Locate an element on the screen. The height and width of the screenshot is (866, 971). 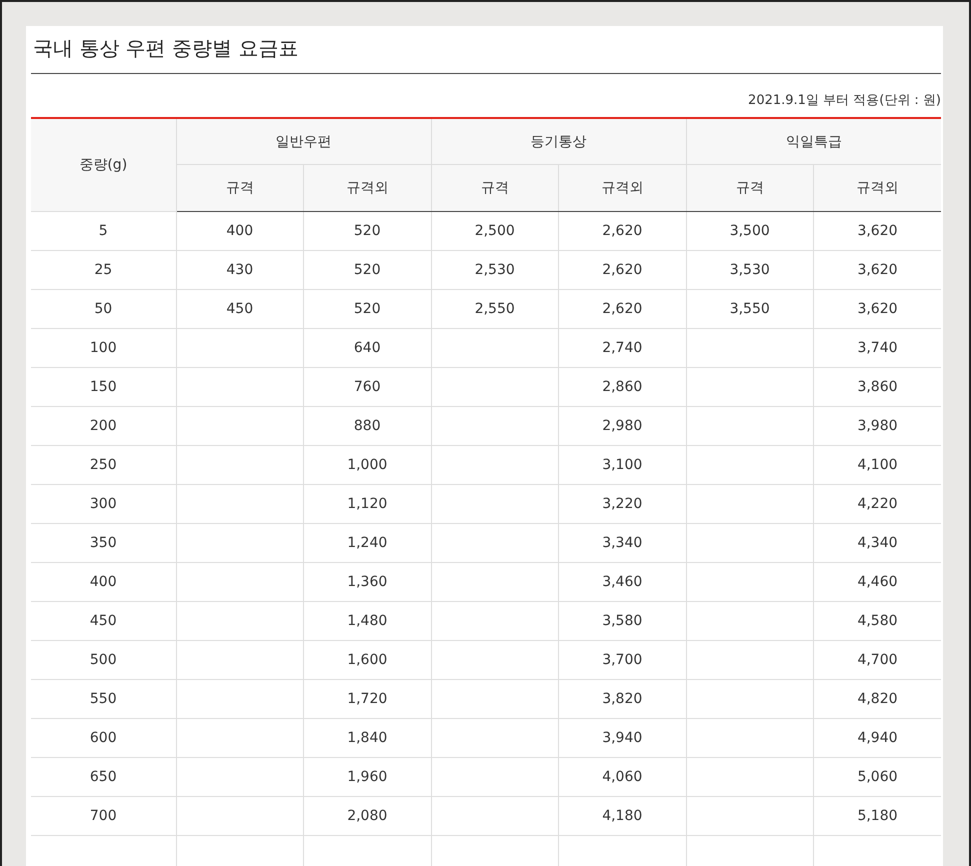
table-cell: 300 is located at coordinates (103, 504).